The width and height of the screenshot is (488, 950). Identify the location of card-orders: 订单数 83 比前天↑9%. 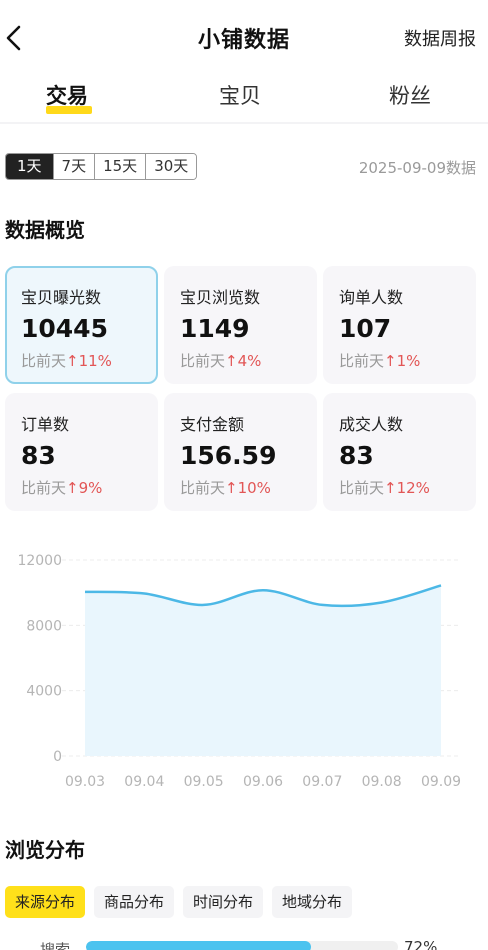
(81, 452).